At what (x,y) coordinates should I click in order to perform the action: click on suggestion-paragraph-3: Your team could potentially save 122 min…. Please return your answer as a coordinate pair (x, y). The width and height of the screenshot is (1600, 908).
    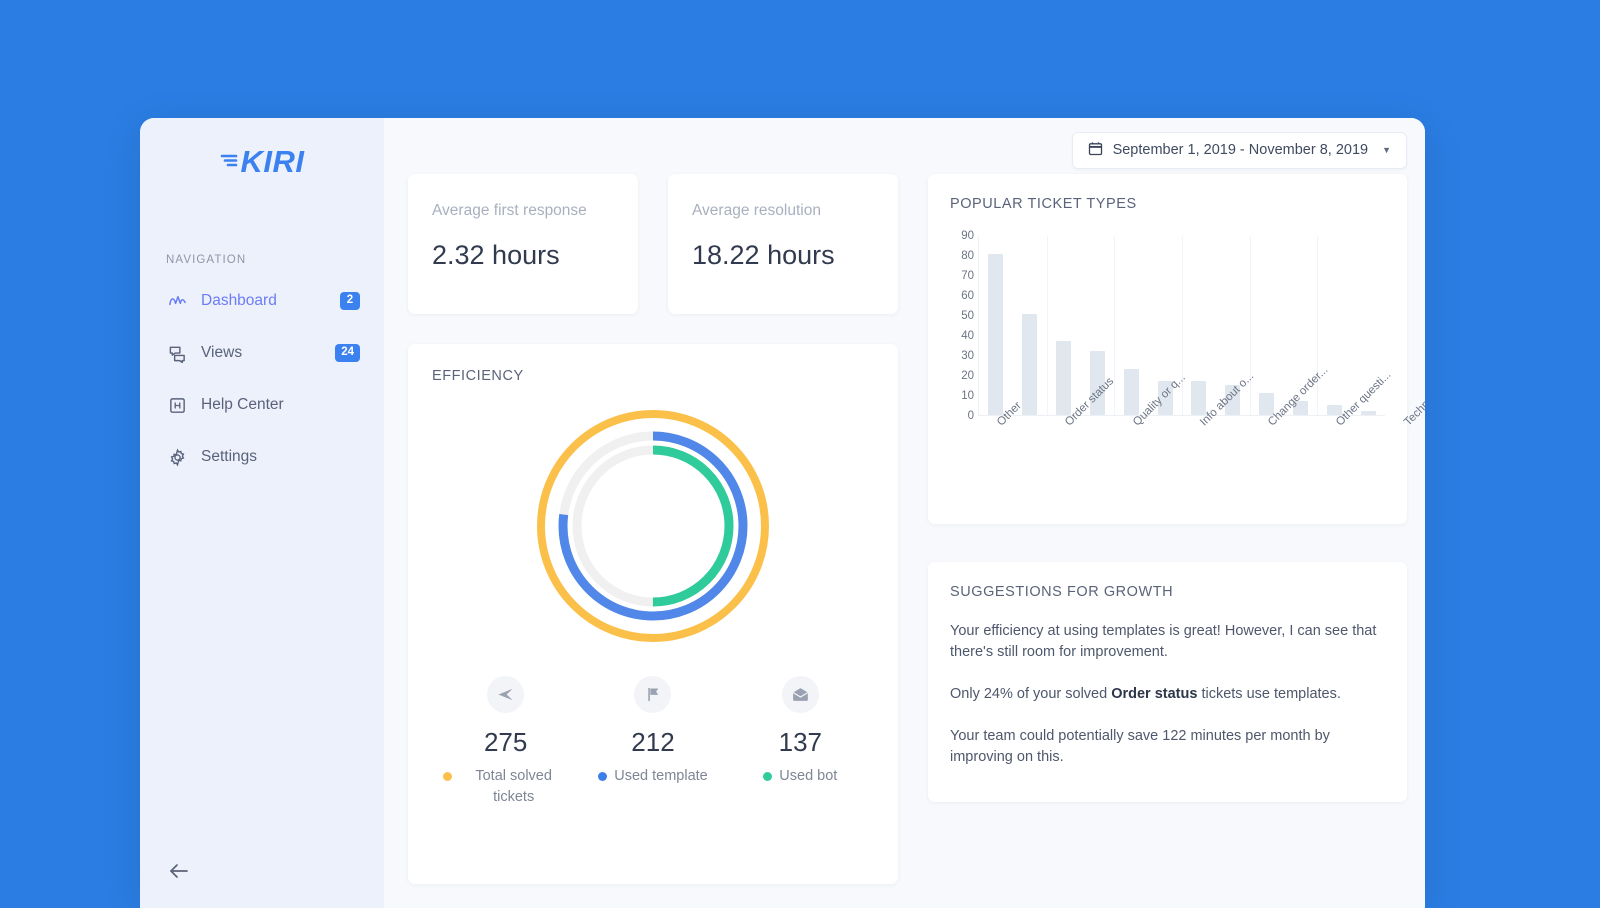
    Looking at the image, I should click on (1140, 747).